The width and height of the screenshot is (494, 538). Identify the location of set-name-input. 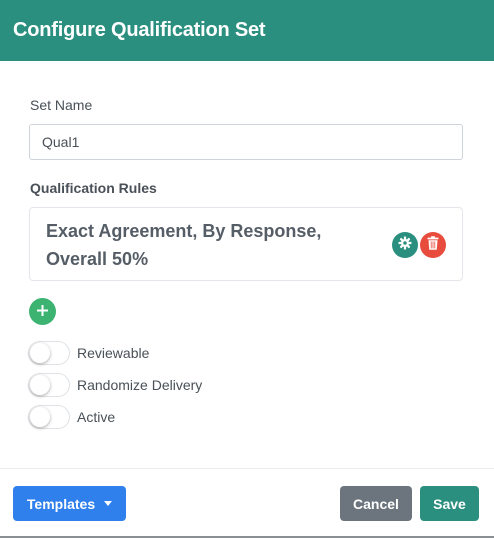
(246, 142).